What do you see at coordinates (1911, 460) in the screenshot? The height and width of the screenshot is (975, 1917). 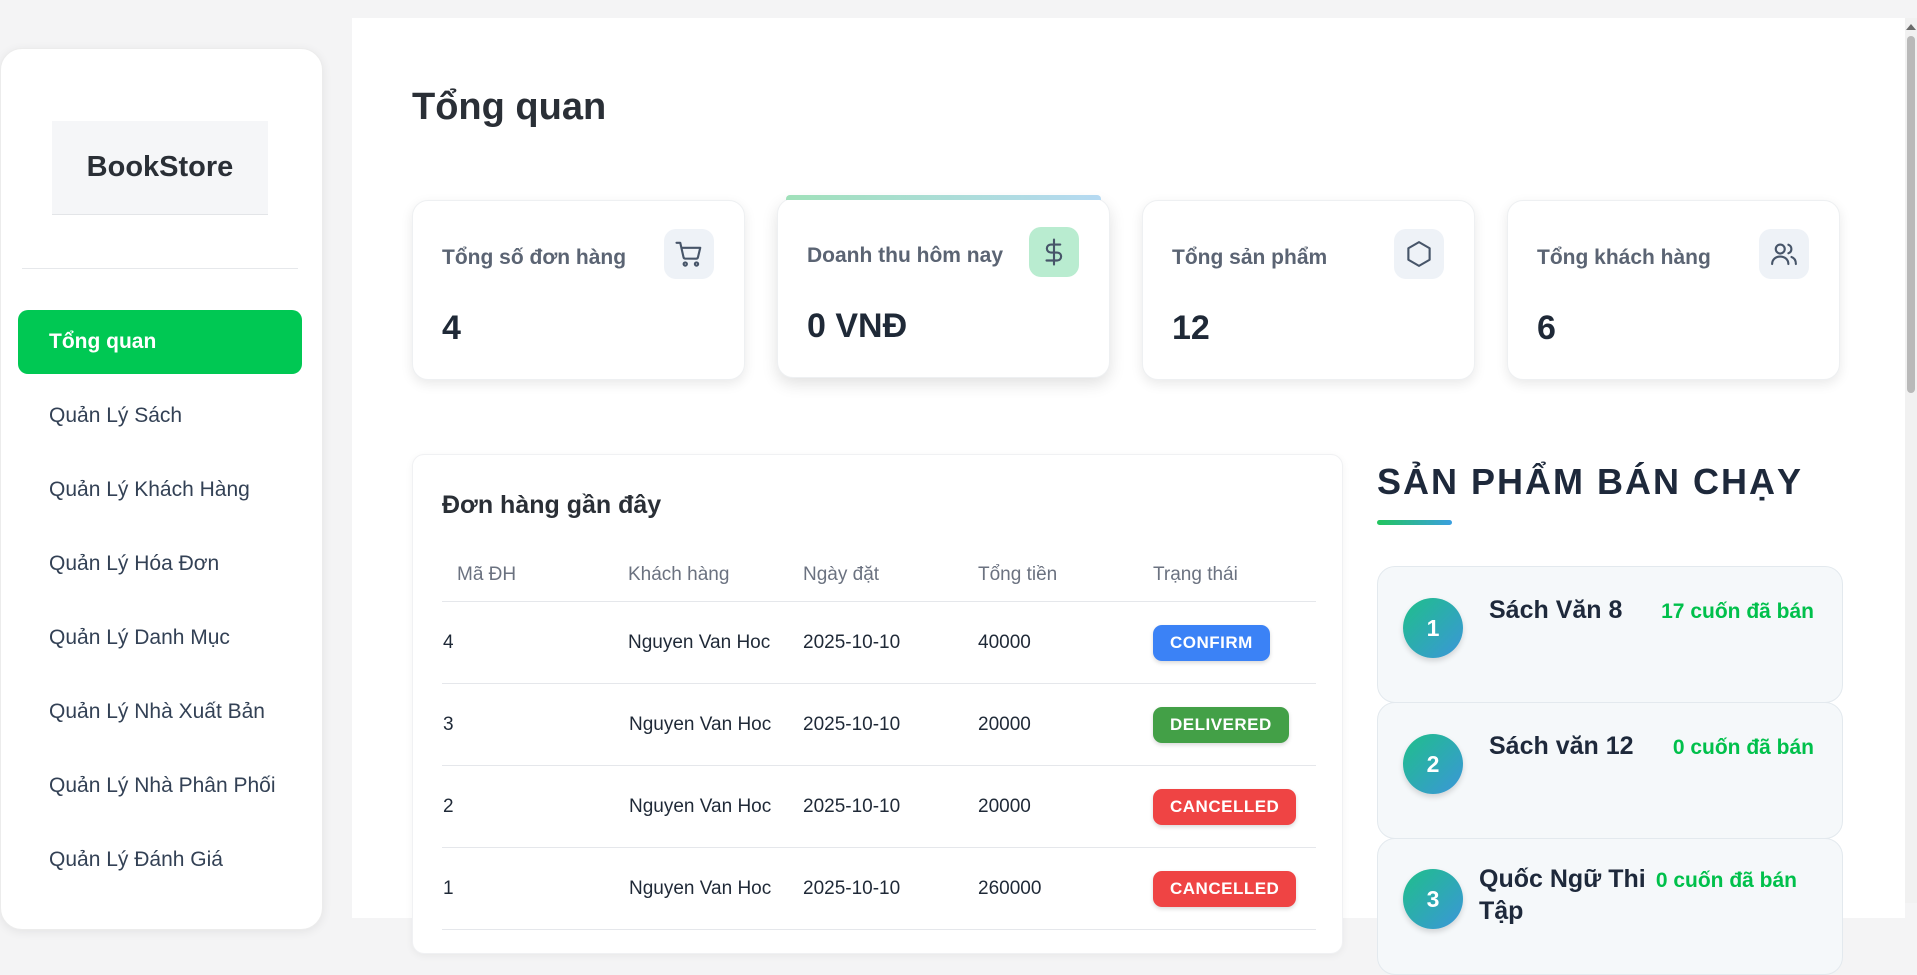 I see `page-scrollbar` at bounding box center [1911, 460].